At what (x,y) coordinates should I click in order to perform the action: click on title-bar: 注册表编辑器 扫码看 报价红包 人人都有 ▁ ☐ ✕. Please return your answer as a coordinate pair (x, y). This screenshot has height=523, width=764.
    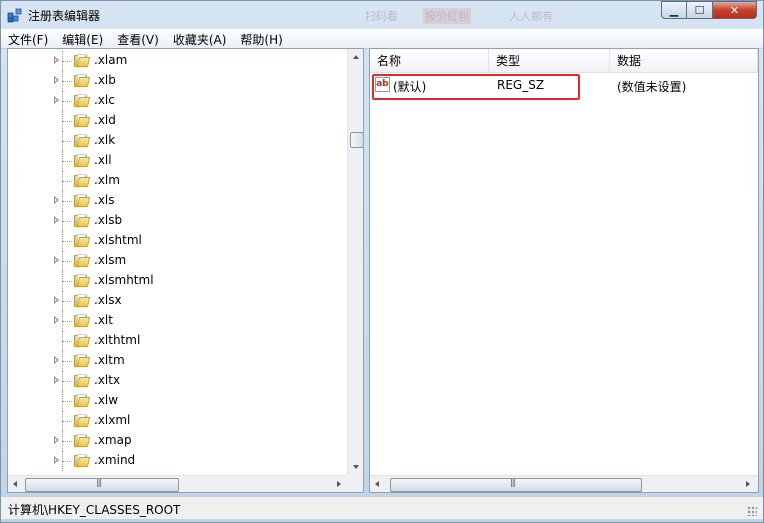
    Looking at the image, I should click on (382, 15).